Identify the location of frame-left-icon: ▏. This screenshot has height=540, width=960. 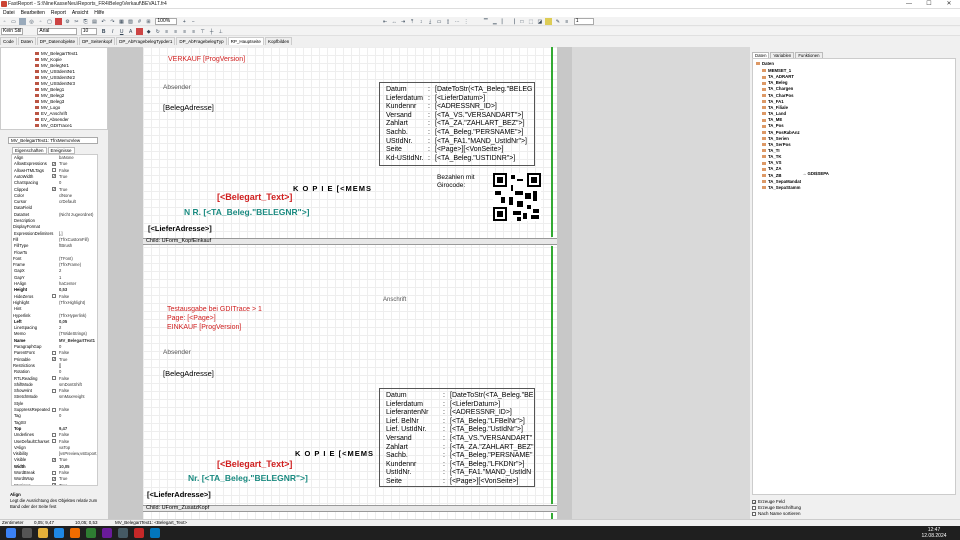
(503, 21).